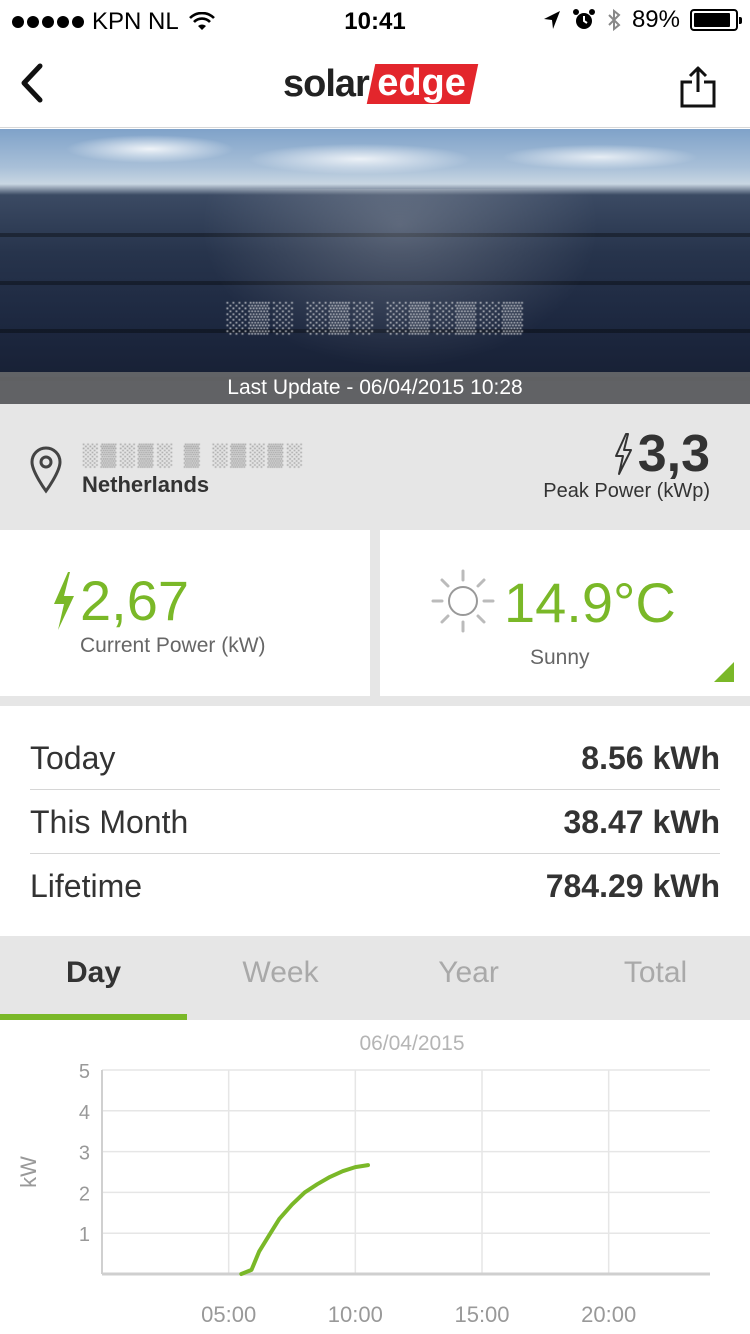 The width and height of the screenshot is (750, 1334). I want to click on y-tick-label: 5, so click(84, 1072).